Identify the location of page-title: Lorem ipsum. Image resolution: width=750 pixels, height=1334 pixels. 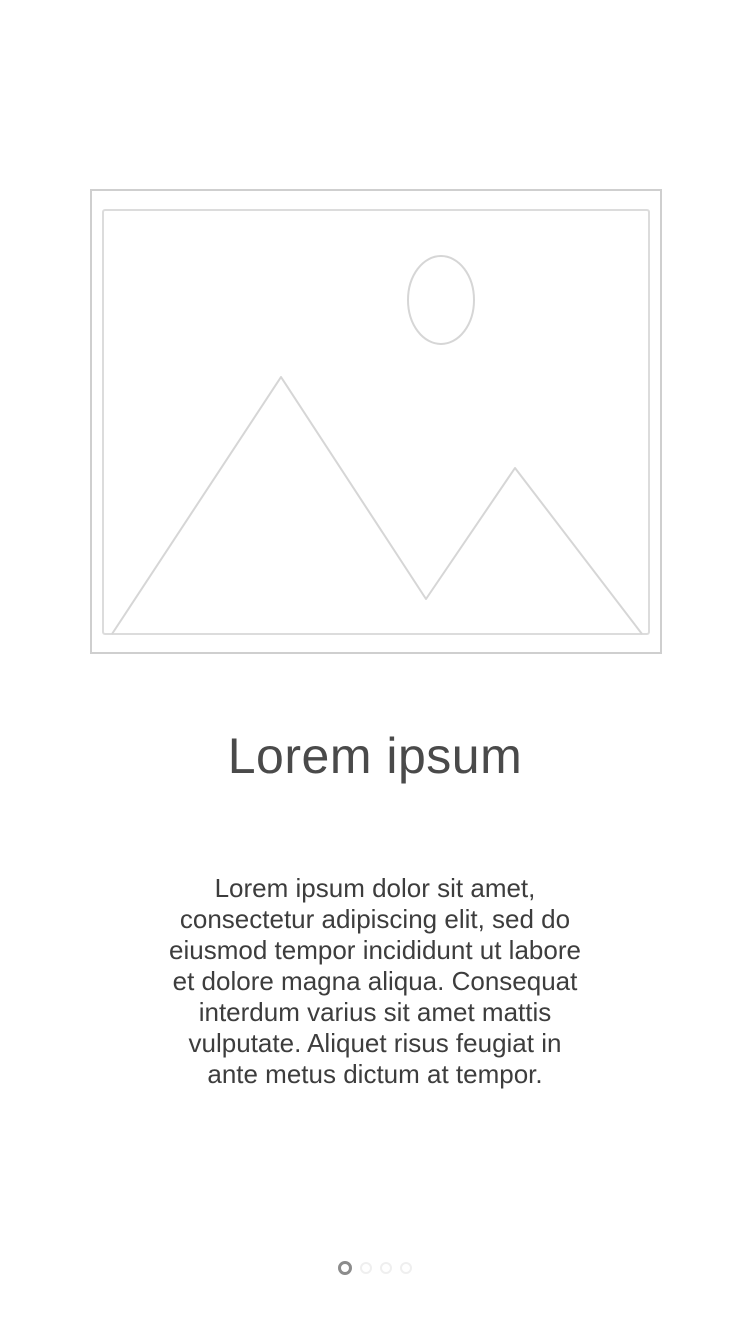
(375, 756).